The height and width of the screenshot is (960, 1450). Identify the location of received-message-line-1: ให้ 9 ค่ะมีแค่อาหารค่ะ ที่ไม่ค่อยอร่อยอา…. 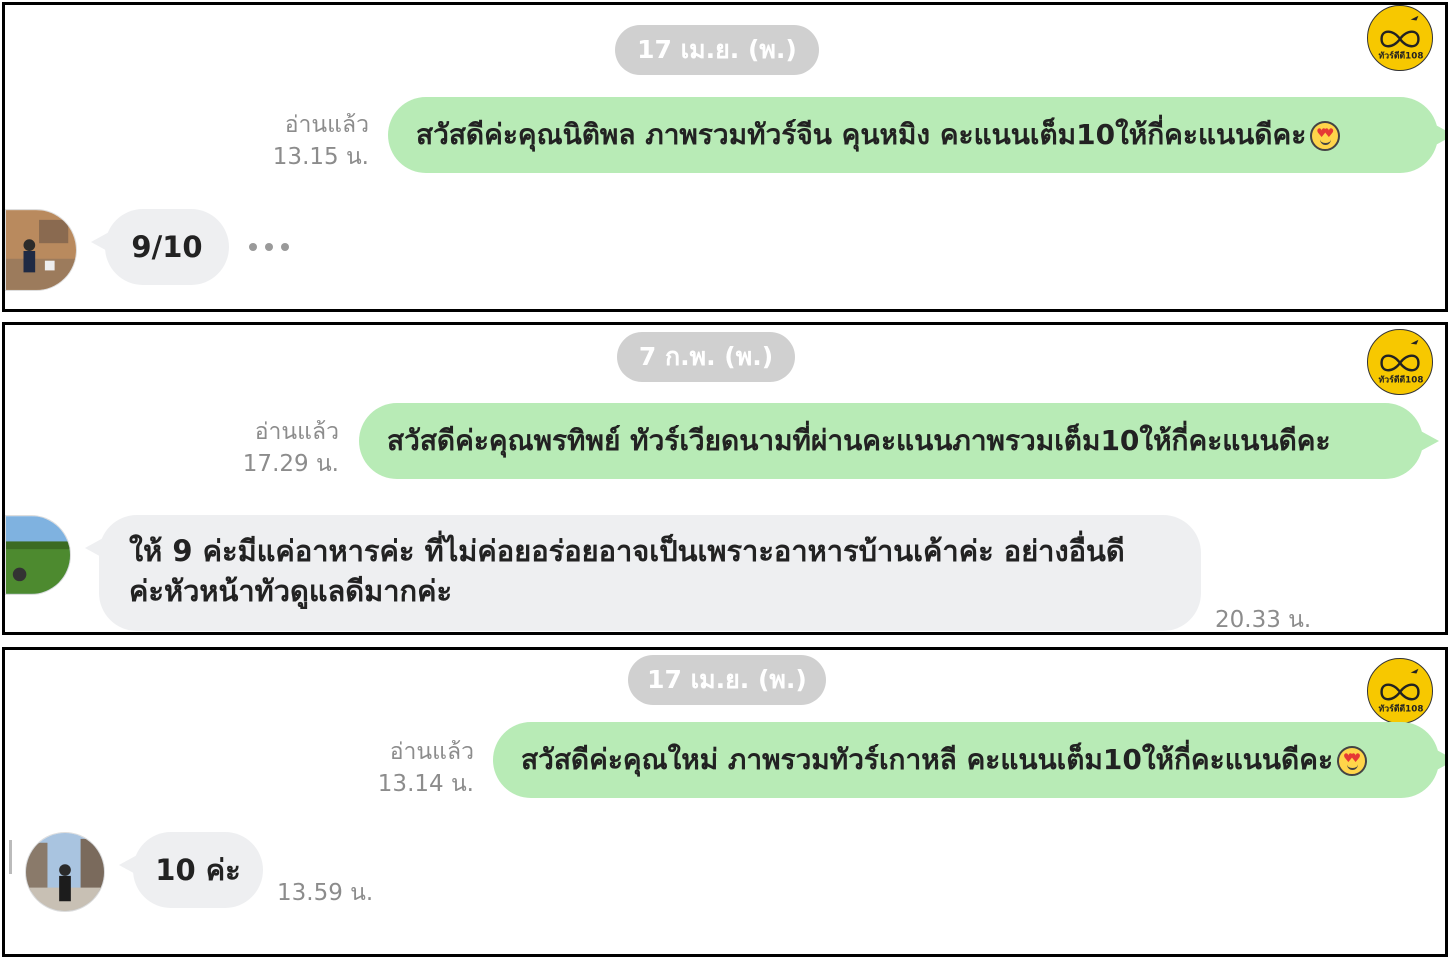
(627, 551).